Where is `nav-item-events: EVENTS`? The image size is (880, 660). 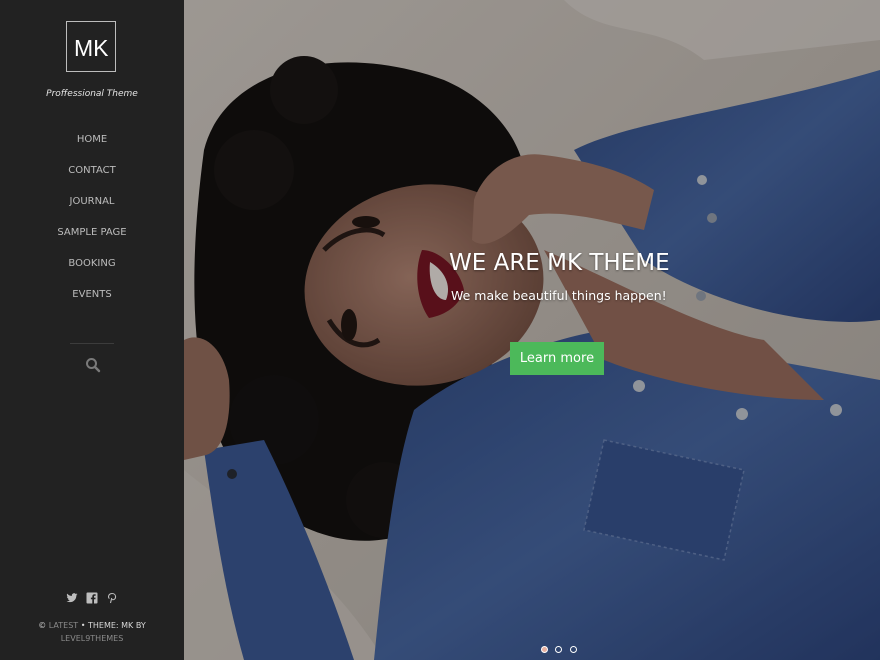
nav-item-events: EVENTS is located at coordinates (92, 302).